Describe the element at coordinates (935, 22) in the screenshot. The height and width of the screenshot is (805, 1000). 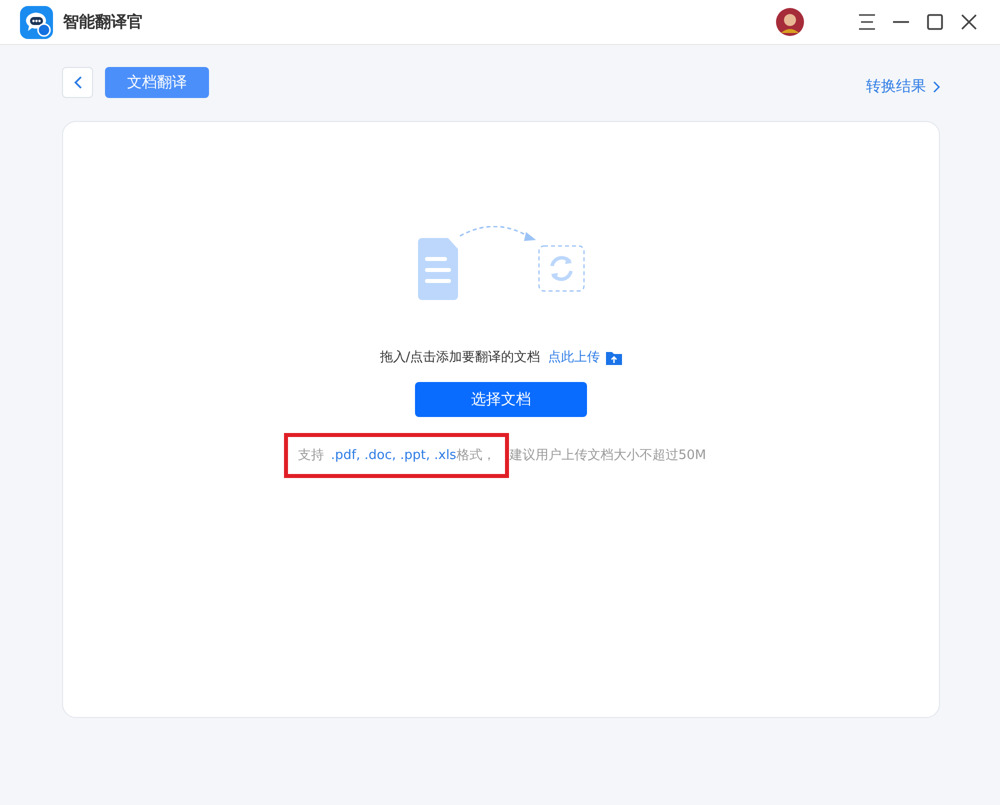
I see `maximize-icon` at that location.